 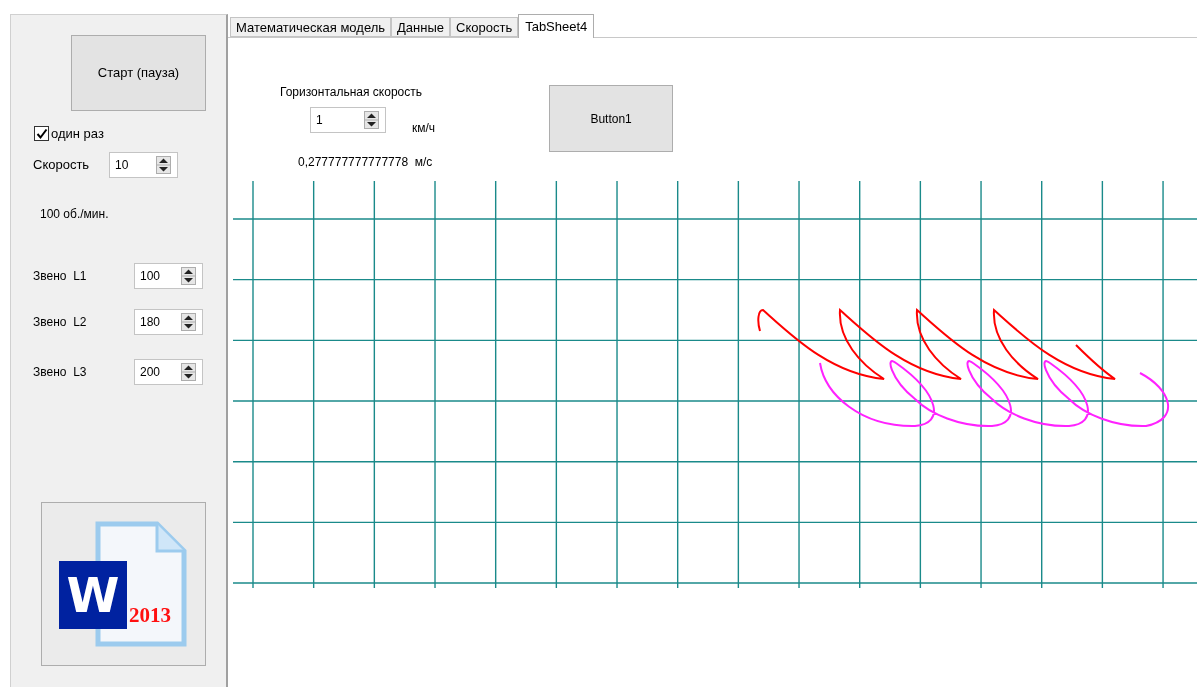 What do you see at coordinates (366, 162) in the screenshot?
I see `converted-speed: 0,277777777777778 м/с` at bounding box center [366, 162].